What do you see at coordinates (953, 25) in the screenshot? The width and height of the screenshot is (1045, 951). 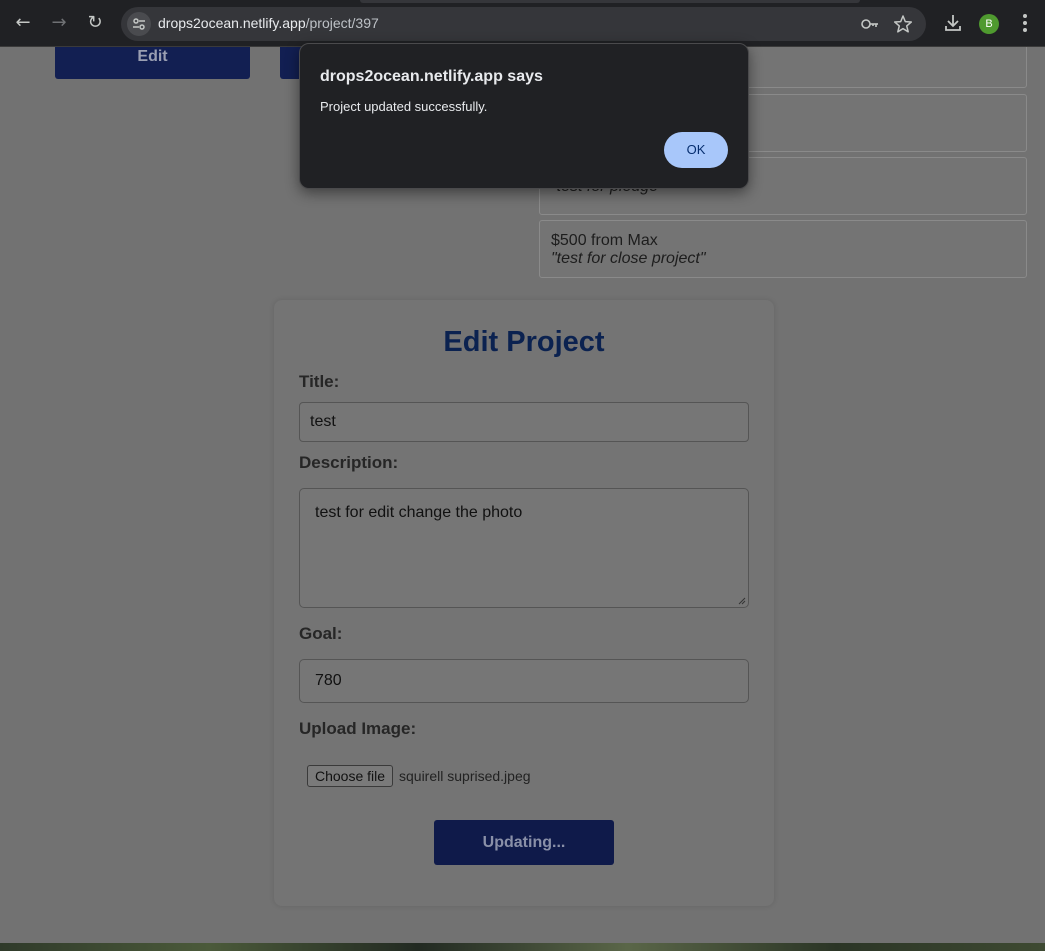 I see `download-icon` at bounding box center [953, 25].